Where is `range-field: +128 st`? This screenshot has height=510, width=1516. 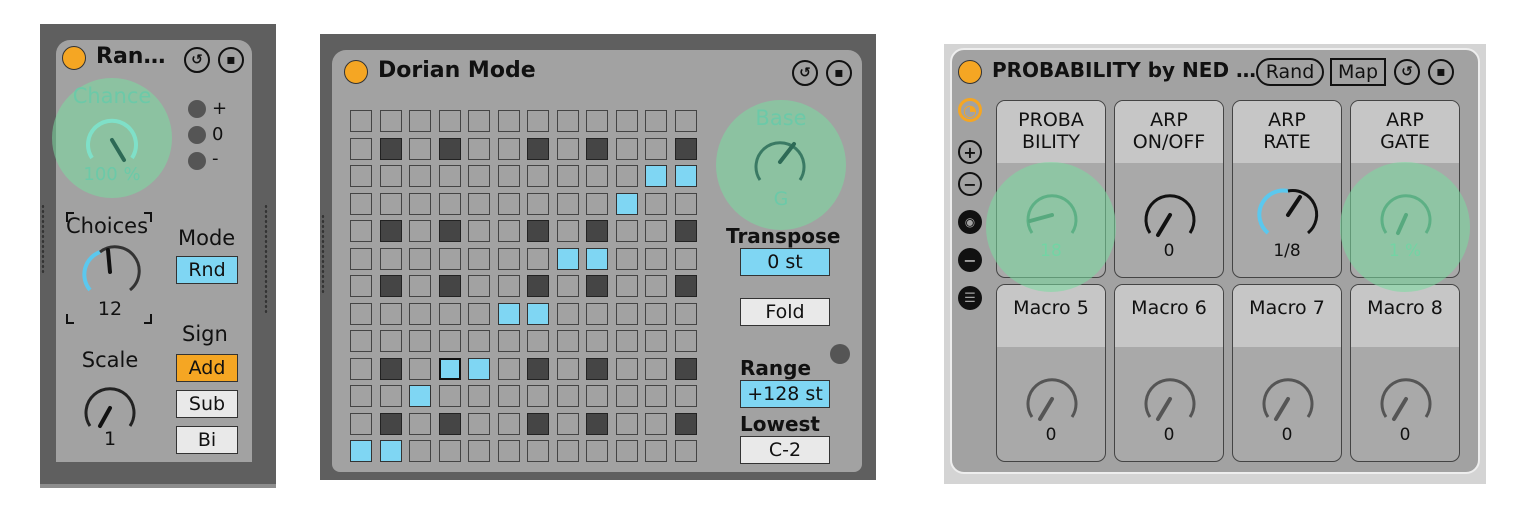
range-field: +128 st is located at coordinates (785, 394).